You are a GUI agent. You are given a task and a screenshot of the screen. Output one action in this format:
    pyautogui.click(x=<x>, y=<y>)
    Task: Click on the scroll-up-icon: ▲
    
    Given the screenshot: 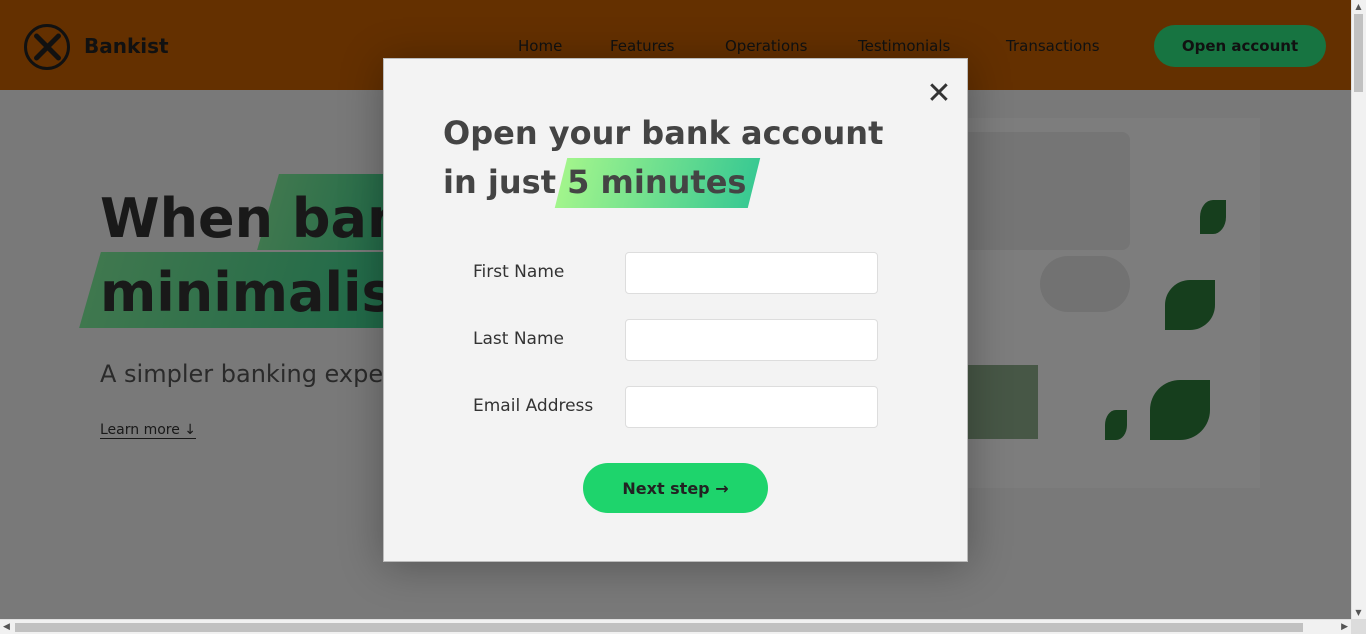 What is the action you would take?
    pyautogui.click(x=1358, y=6)
    